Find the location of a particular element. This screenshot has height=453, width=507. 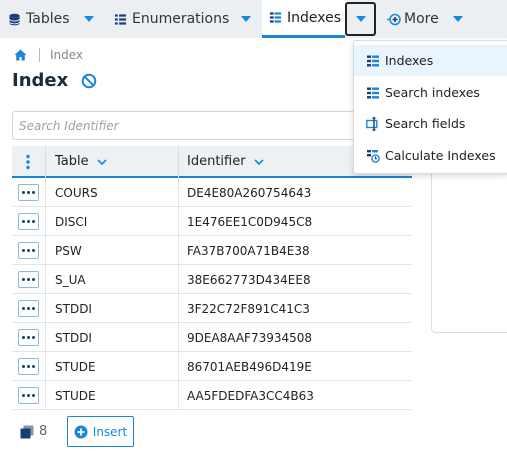

table-row: S_UA 38E662773D434EE8 is located at coordinates (212, 279).